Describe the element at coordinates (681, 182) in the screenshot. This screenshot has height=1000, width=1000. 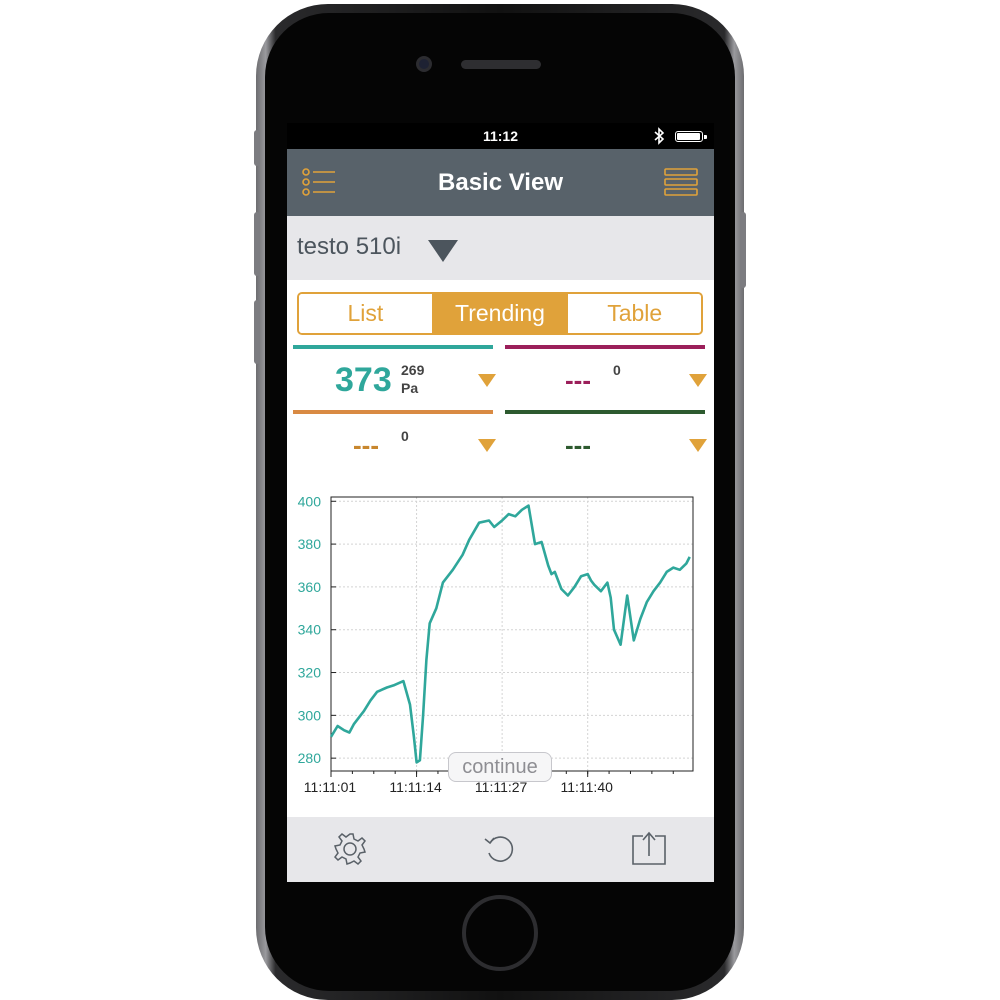
I see `menu-icon` at that location.